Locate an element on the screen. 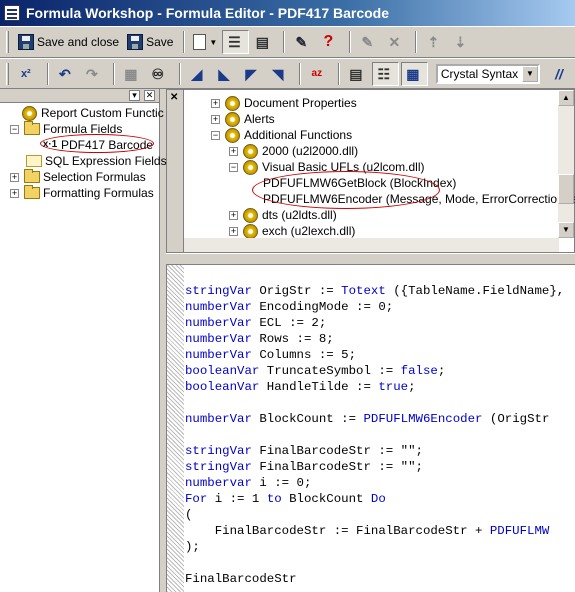  tree-item-selection-formulas: + Selection Formulas is located at coordinates (78, 177).